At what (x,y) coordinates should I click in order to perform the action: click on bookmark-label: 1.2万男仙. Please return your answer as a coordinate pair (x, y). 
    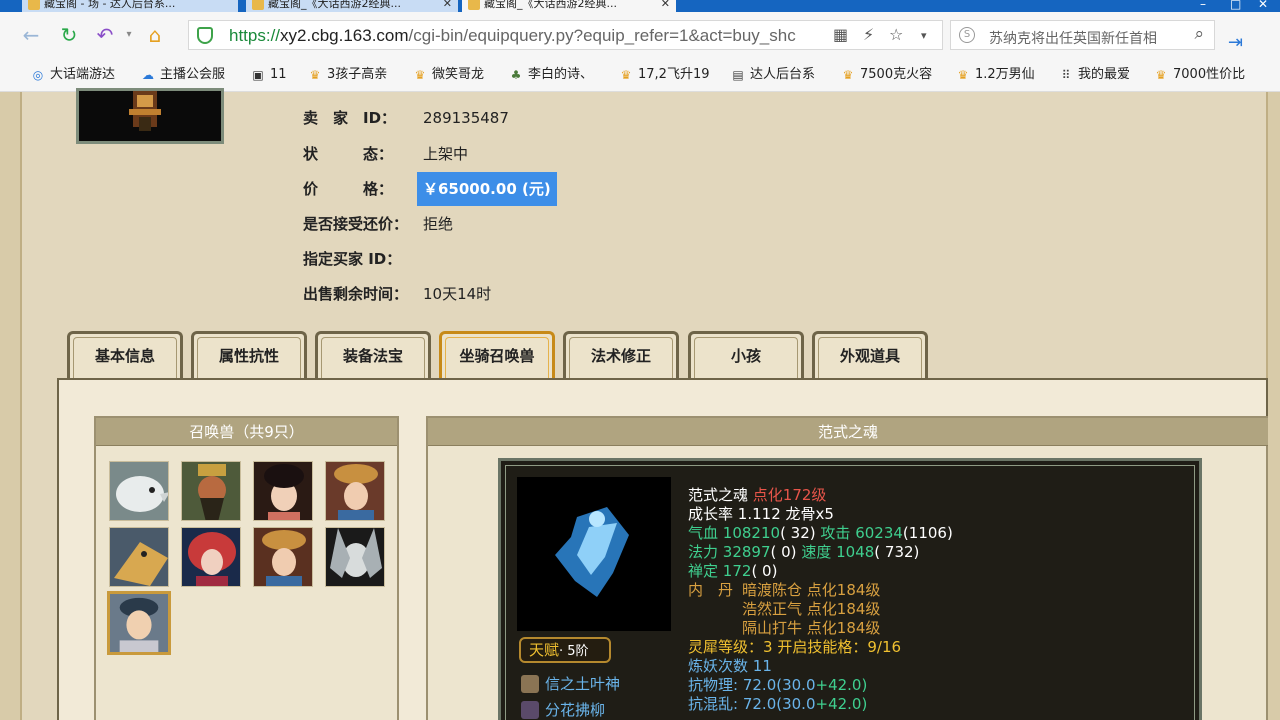
    Looking at the image, I should click on (1005, 74).